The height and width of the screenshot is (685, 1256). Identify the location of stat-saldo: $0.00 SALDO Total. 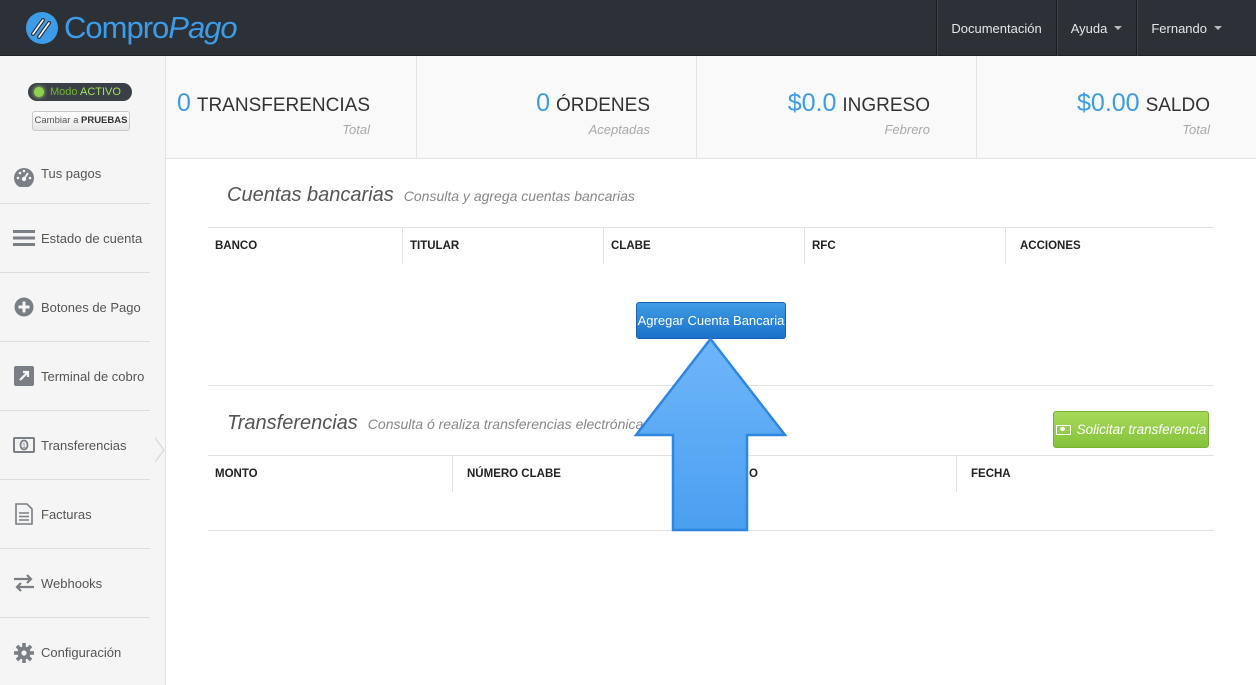
(1116, 107).